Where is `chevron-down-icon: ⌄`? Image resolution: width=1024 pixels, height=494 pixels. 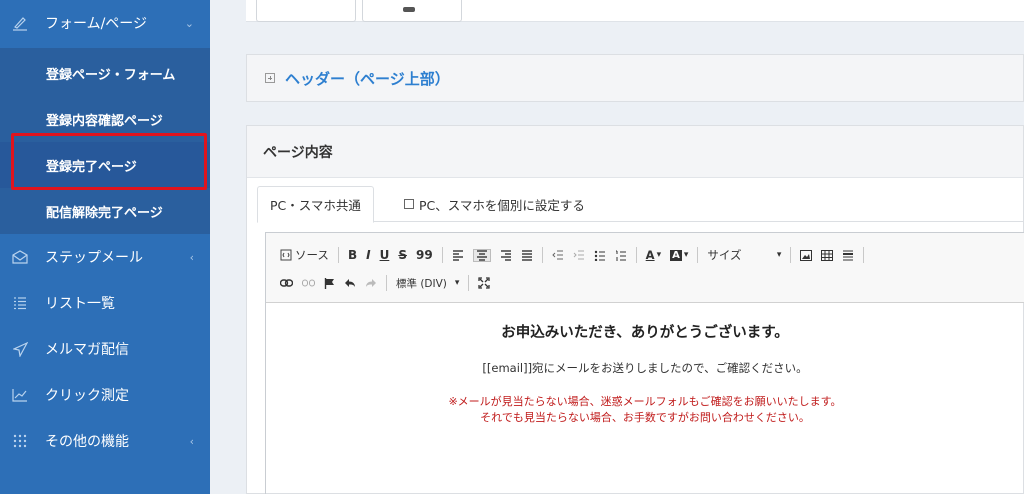 chevron-down-icon: ⌄ is located at coordinates (189, 23).